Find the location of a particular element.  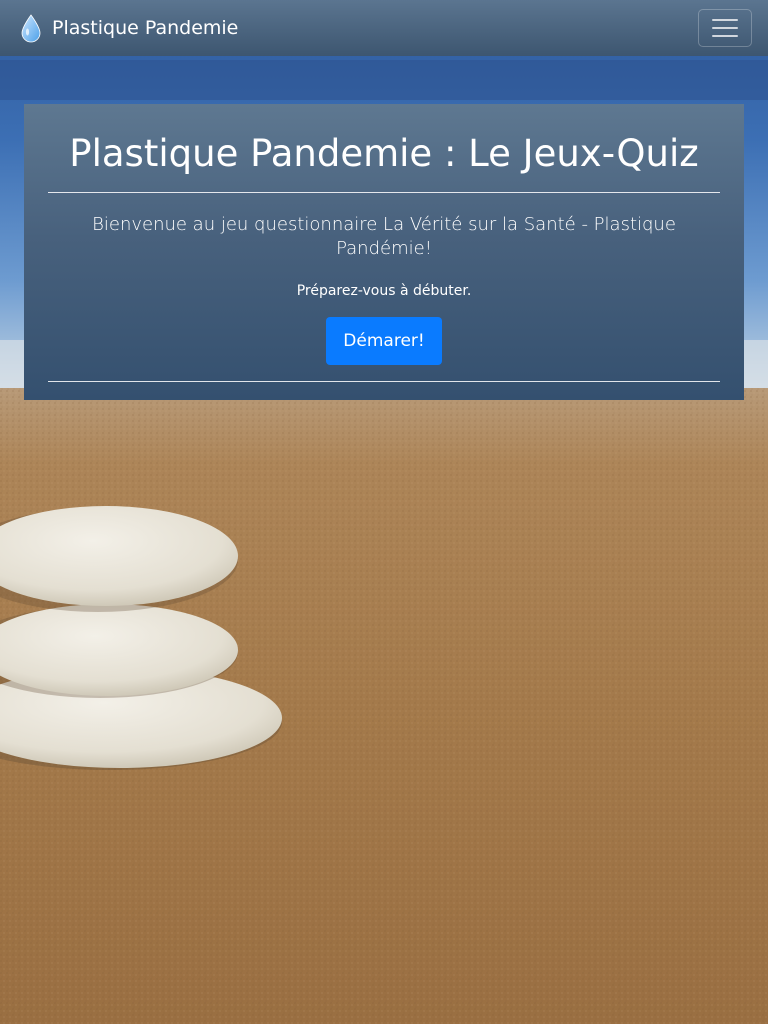

page-title: Plastique Pandemie : Le Jeux-Quiz is located at coordinates (384, 153).